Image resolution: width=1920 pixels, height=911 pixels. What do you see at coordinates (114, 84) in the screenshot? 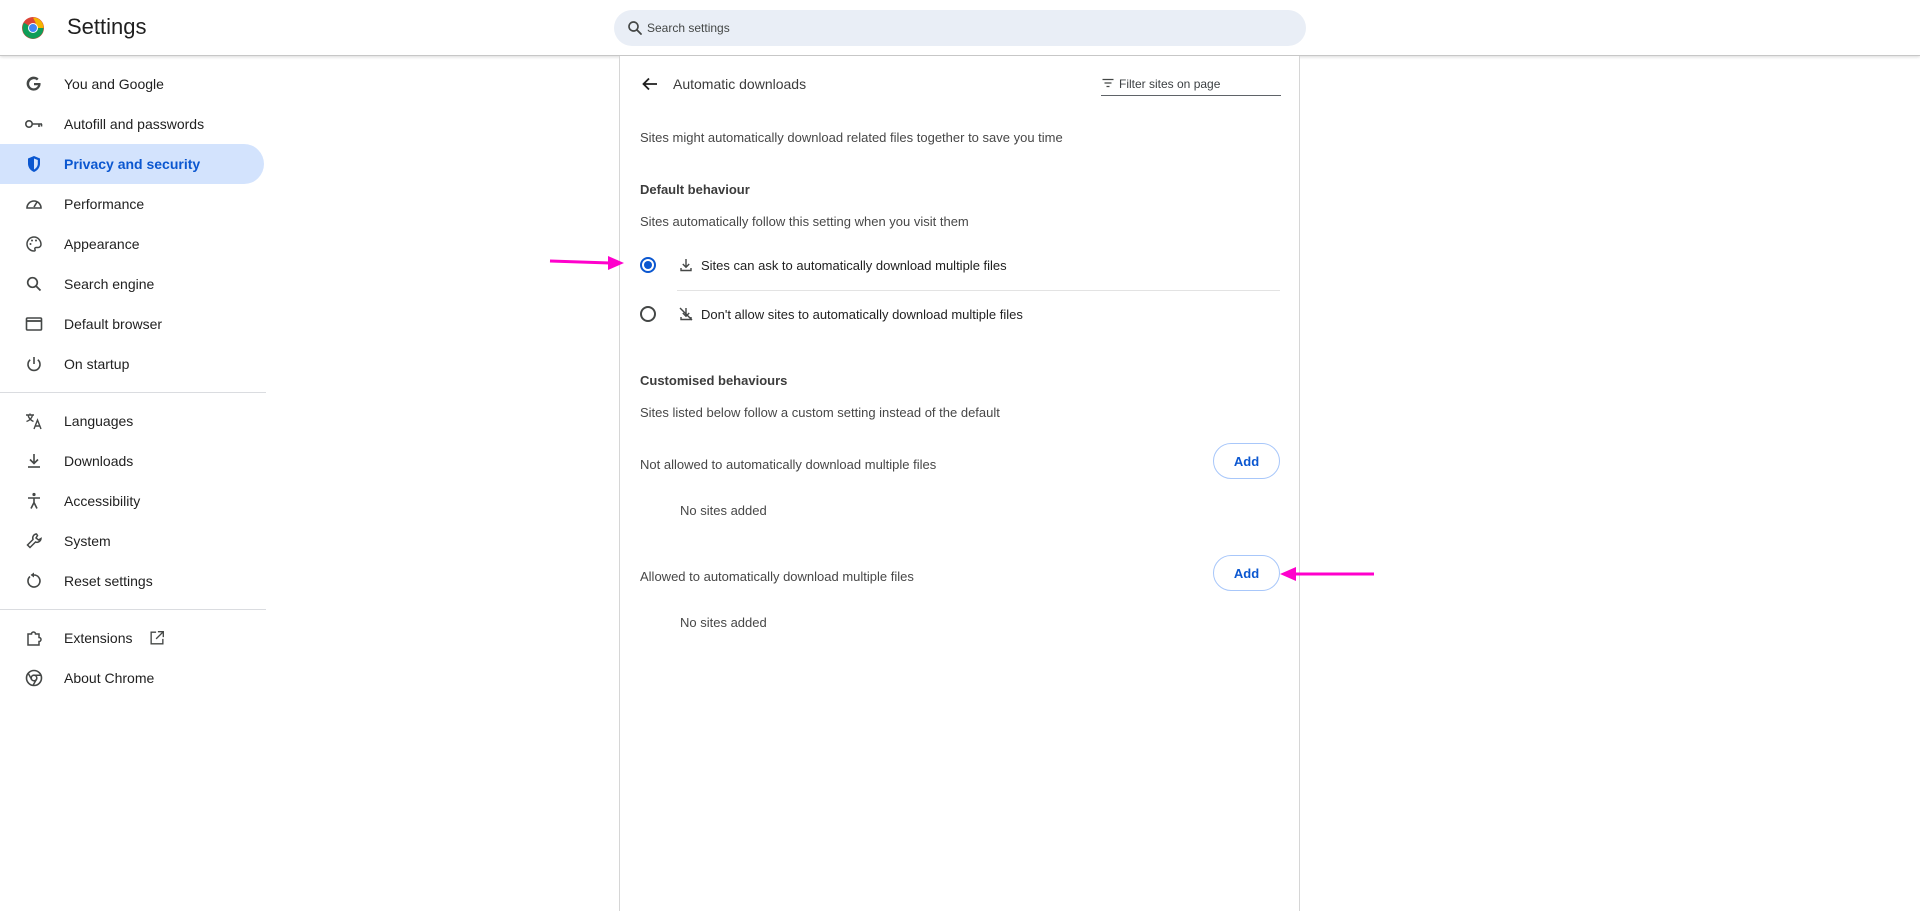
I see `sidebar-item-label: You and Google` at bounding box center [114, 84].